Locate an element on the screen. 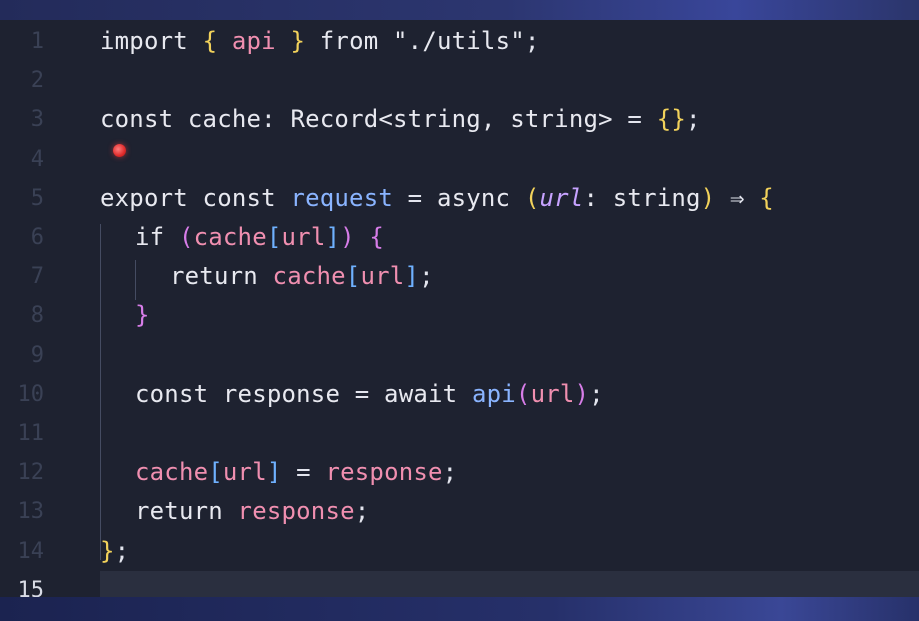 The width and height of the screenshot is (919, 621). code-text: return response; is located at coordinates (252, 511).